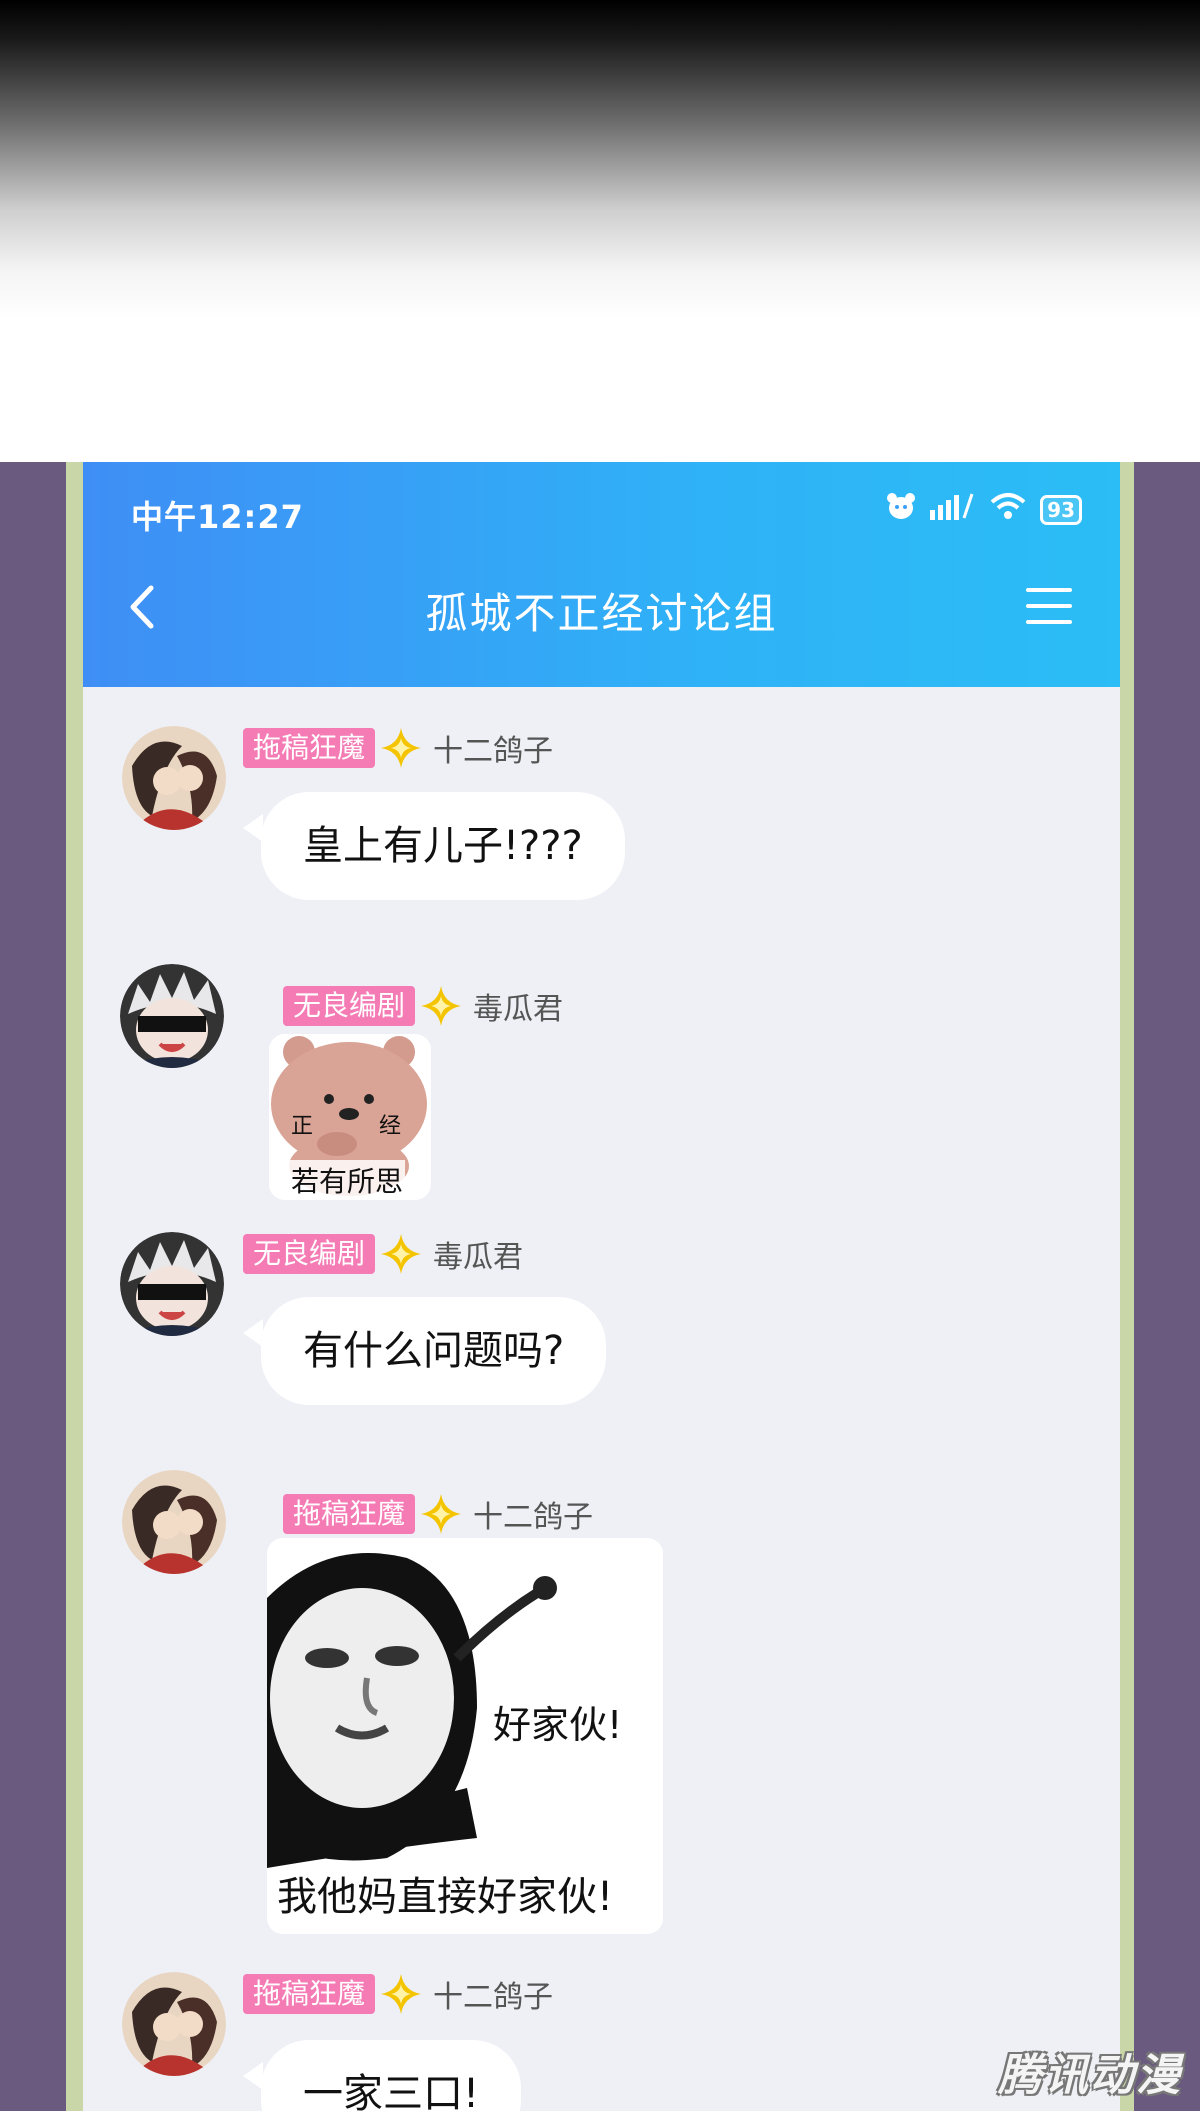  What do you see at coordinates (1090, 2075) in the screenshot?
I see `watermark-logo: 腾讯动漫` at bounding box center [1090, 2075].